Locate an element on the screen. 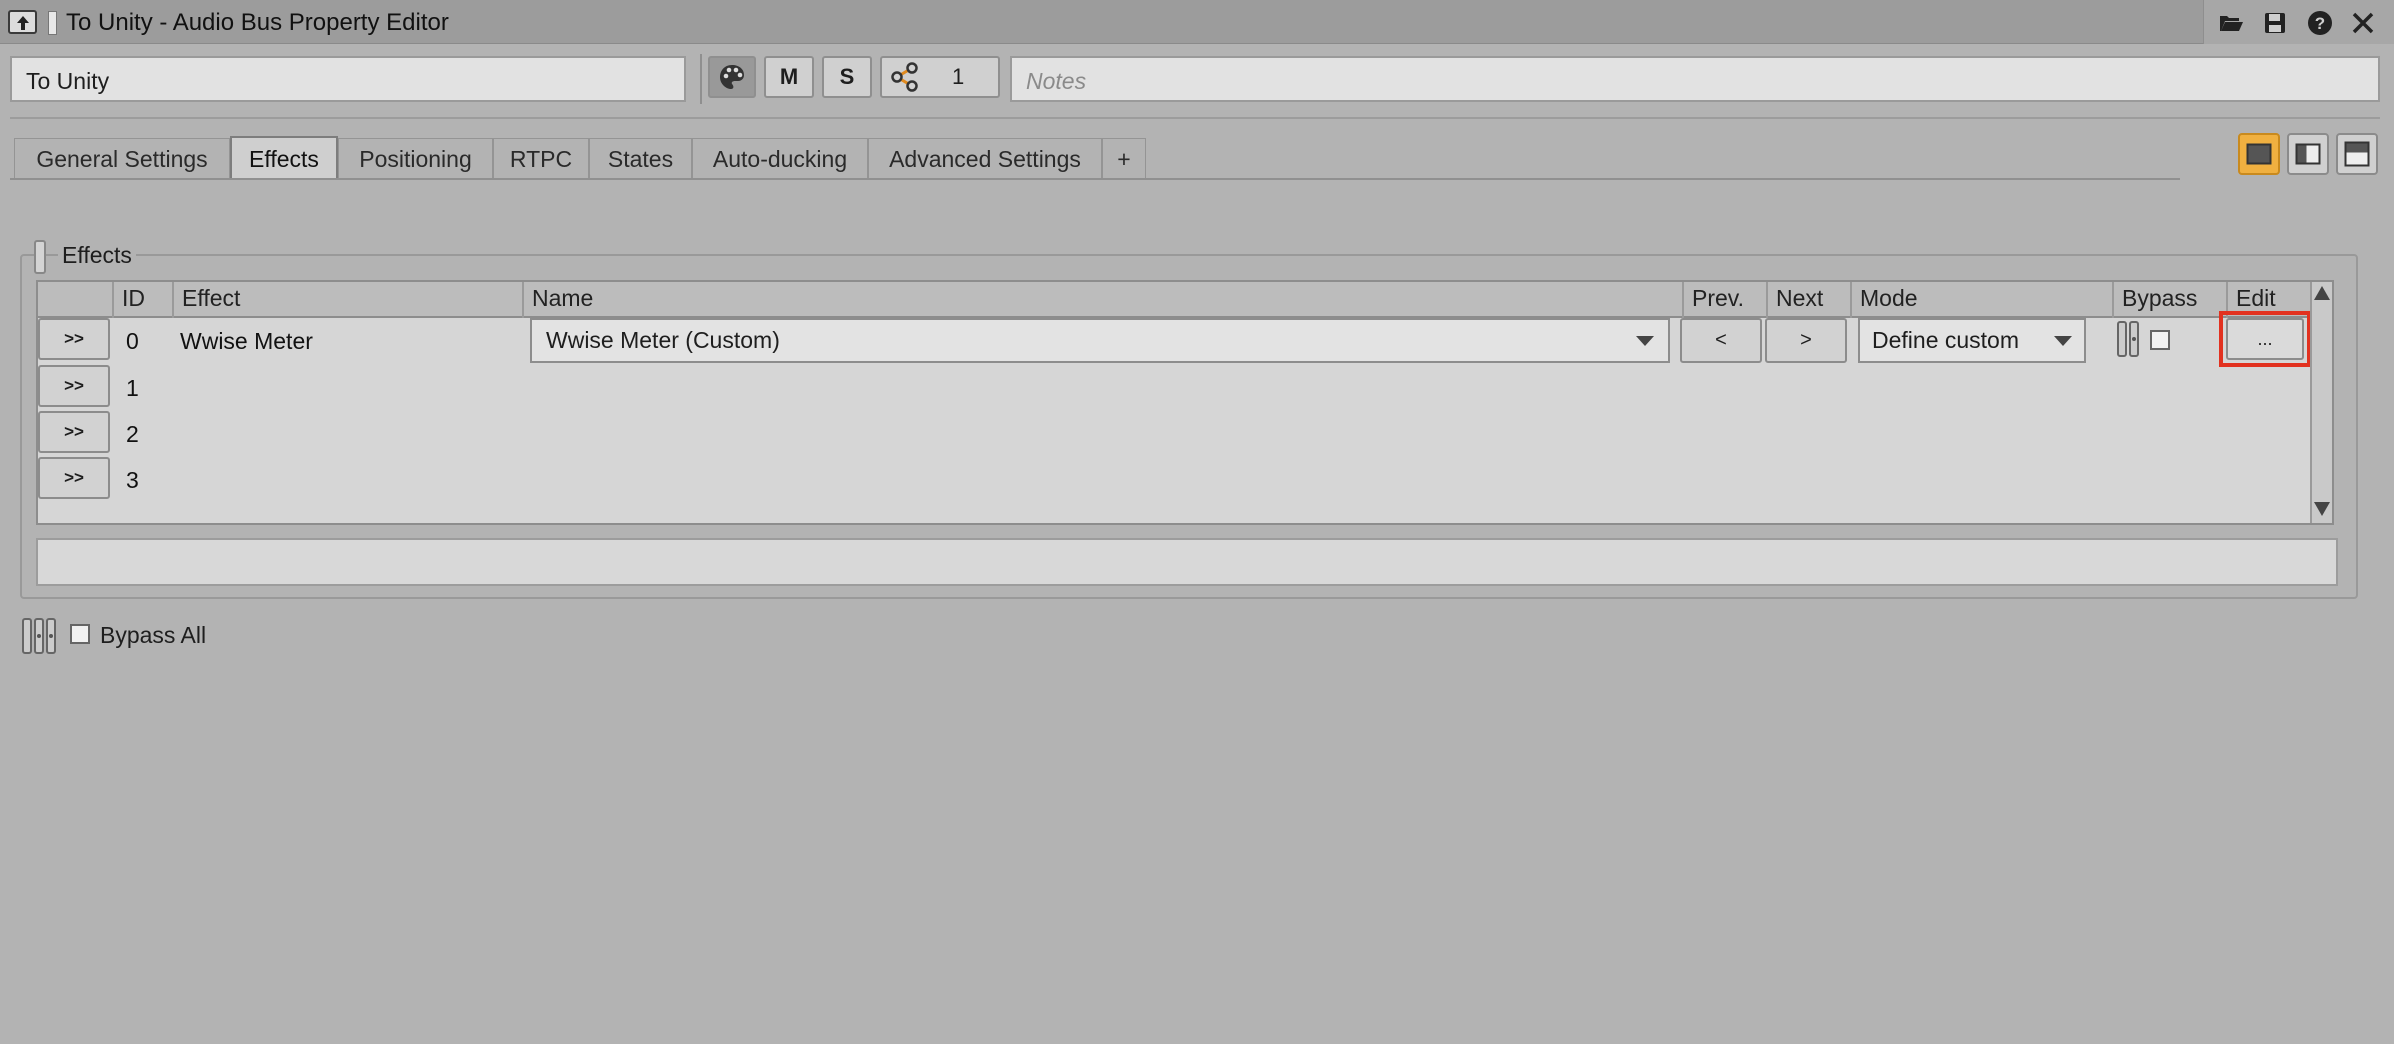 Image resolution: width=2394 pixels, height=1044 pixels. group-collapse-handle is located at coordinates (40, 257).